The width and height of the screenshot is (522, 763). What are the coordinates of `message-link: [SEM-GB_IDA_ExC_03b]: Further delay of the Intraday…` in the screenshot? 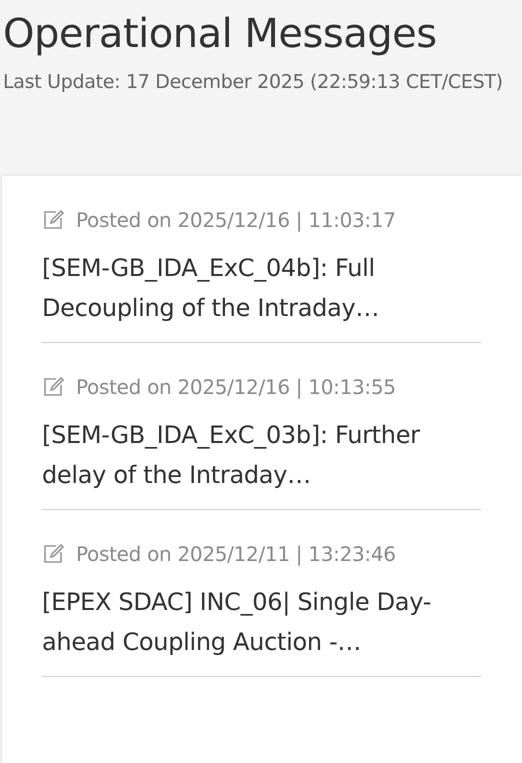 It's located at (261, 455).